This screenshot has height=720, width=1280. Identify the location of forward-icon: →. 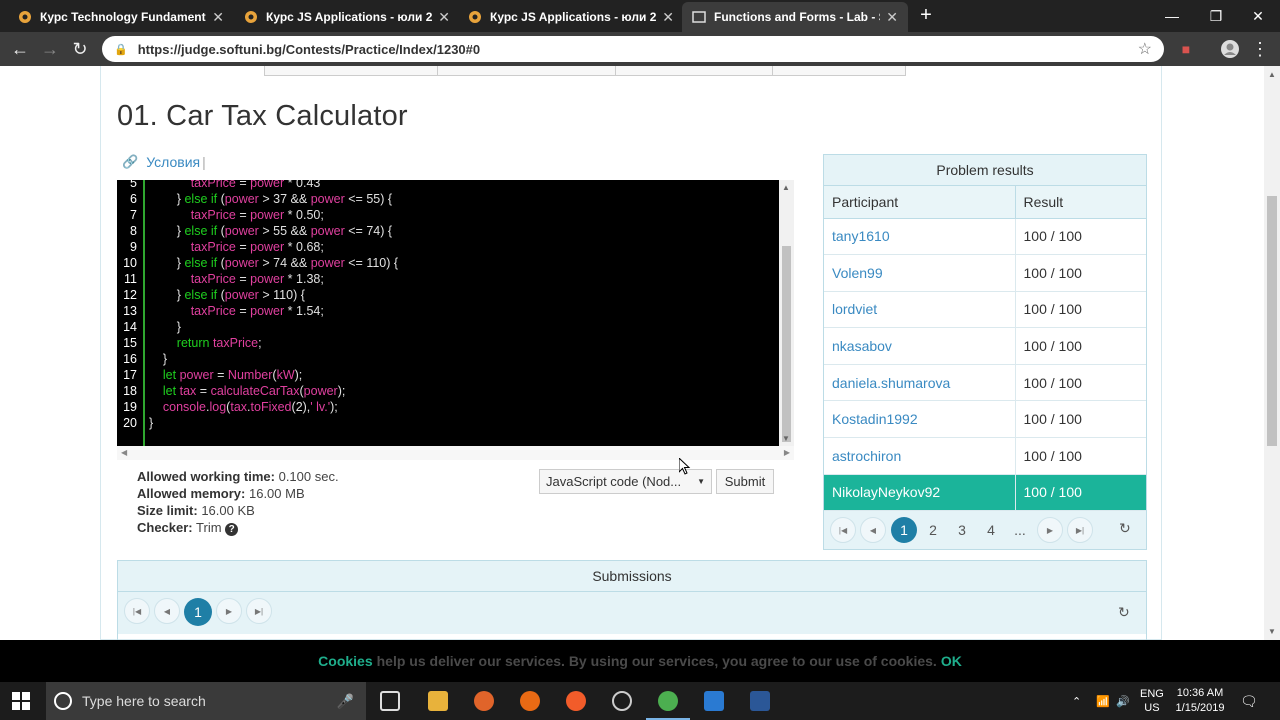
(50, 49).